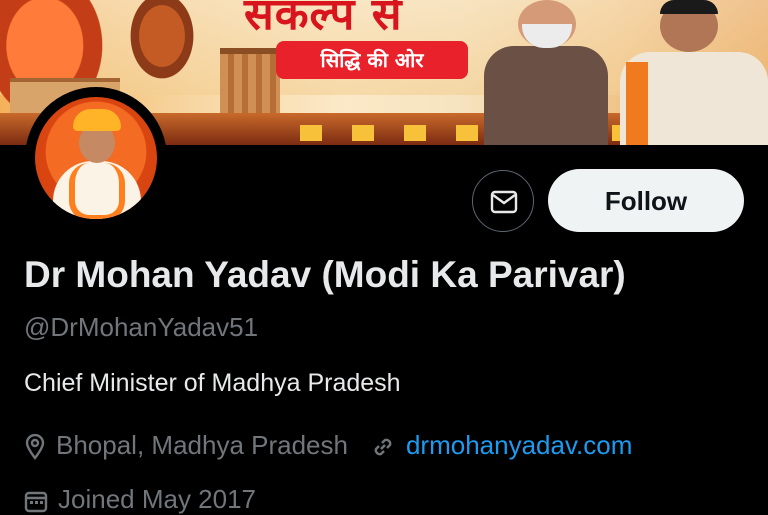 The width and height of the screenshot is (768, 515). What do you see at coordinates (519, 445) in the screenshot?
I see `profile-website-link: drmohanyadav.com` at bounding box center [519, 445].